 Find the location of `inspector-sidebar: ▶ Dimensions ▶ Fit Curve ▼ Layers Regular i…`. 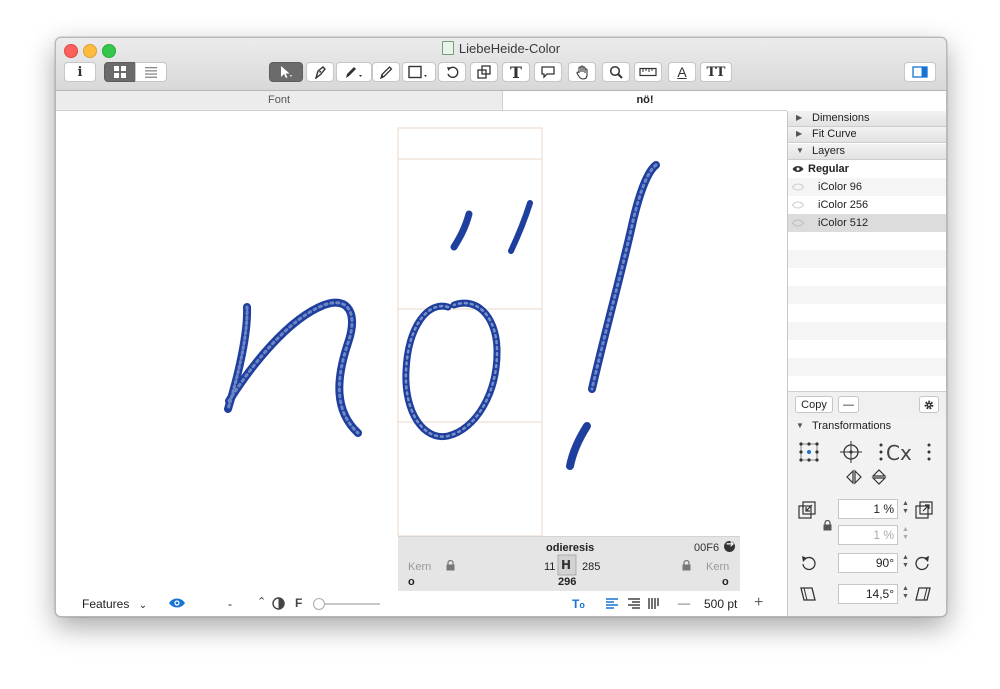

inspector-sidebar: ▶ Dimensions ▶ Fit Curve ▼ Layers Regular i… is located at coordinates (866, 363).